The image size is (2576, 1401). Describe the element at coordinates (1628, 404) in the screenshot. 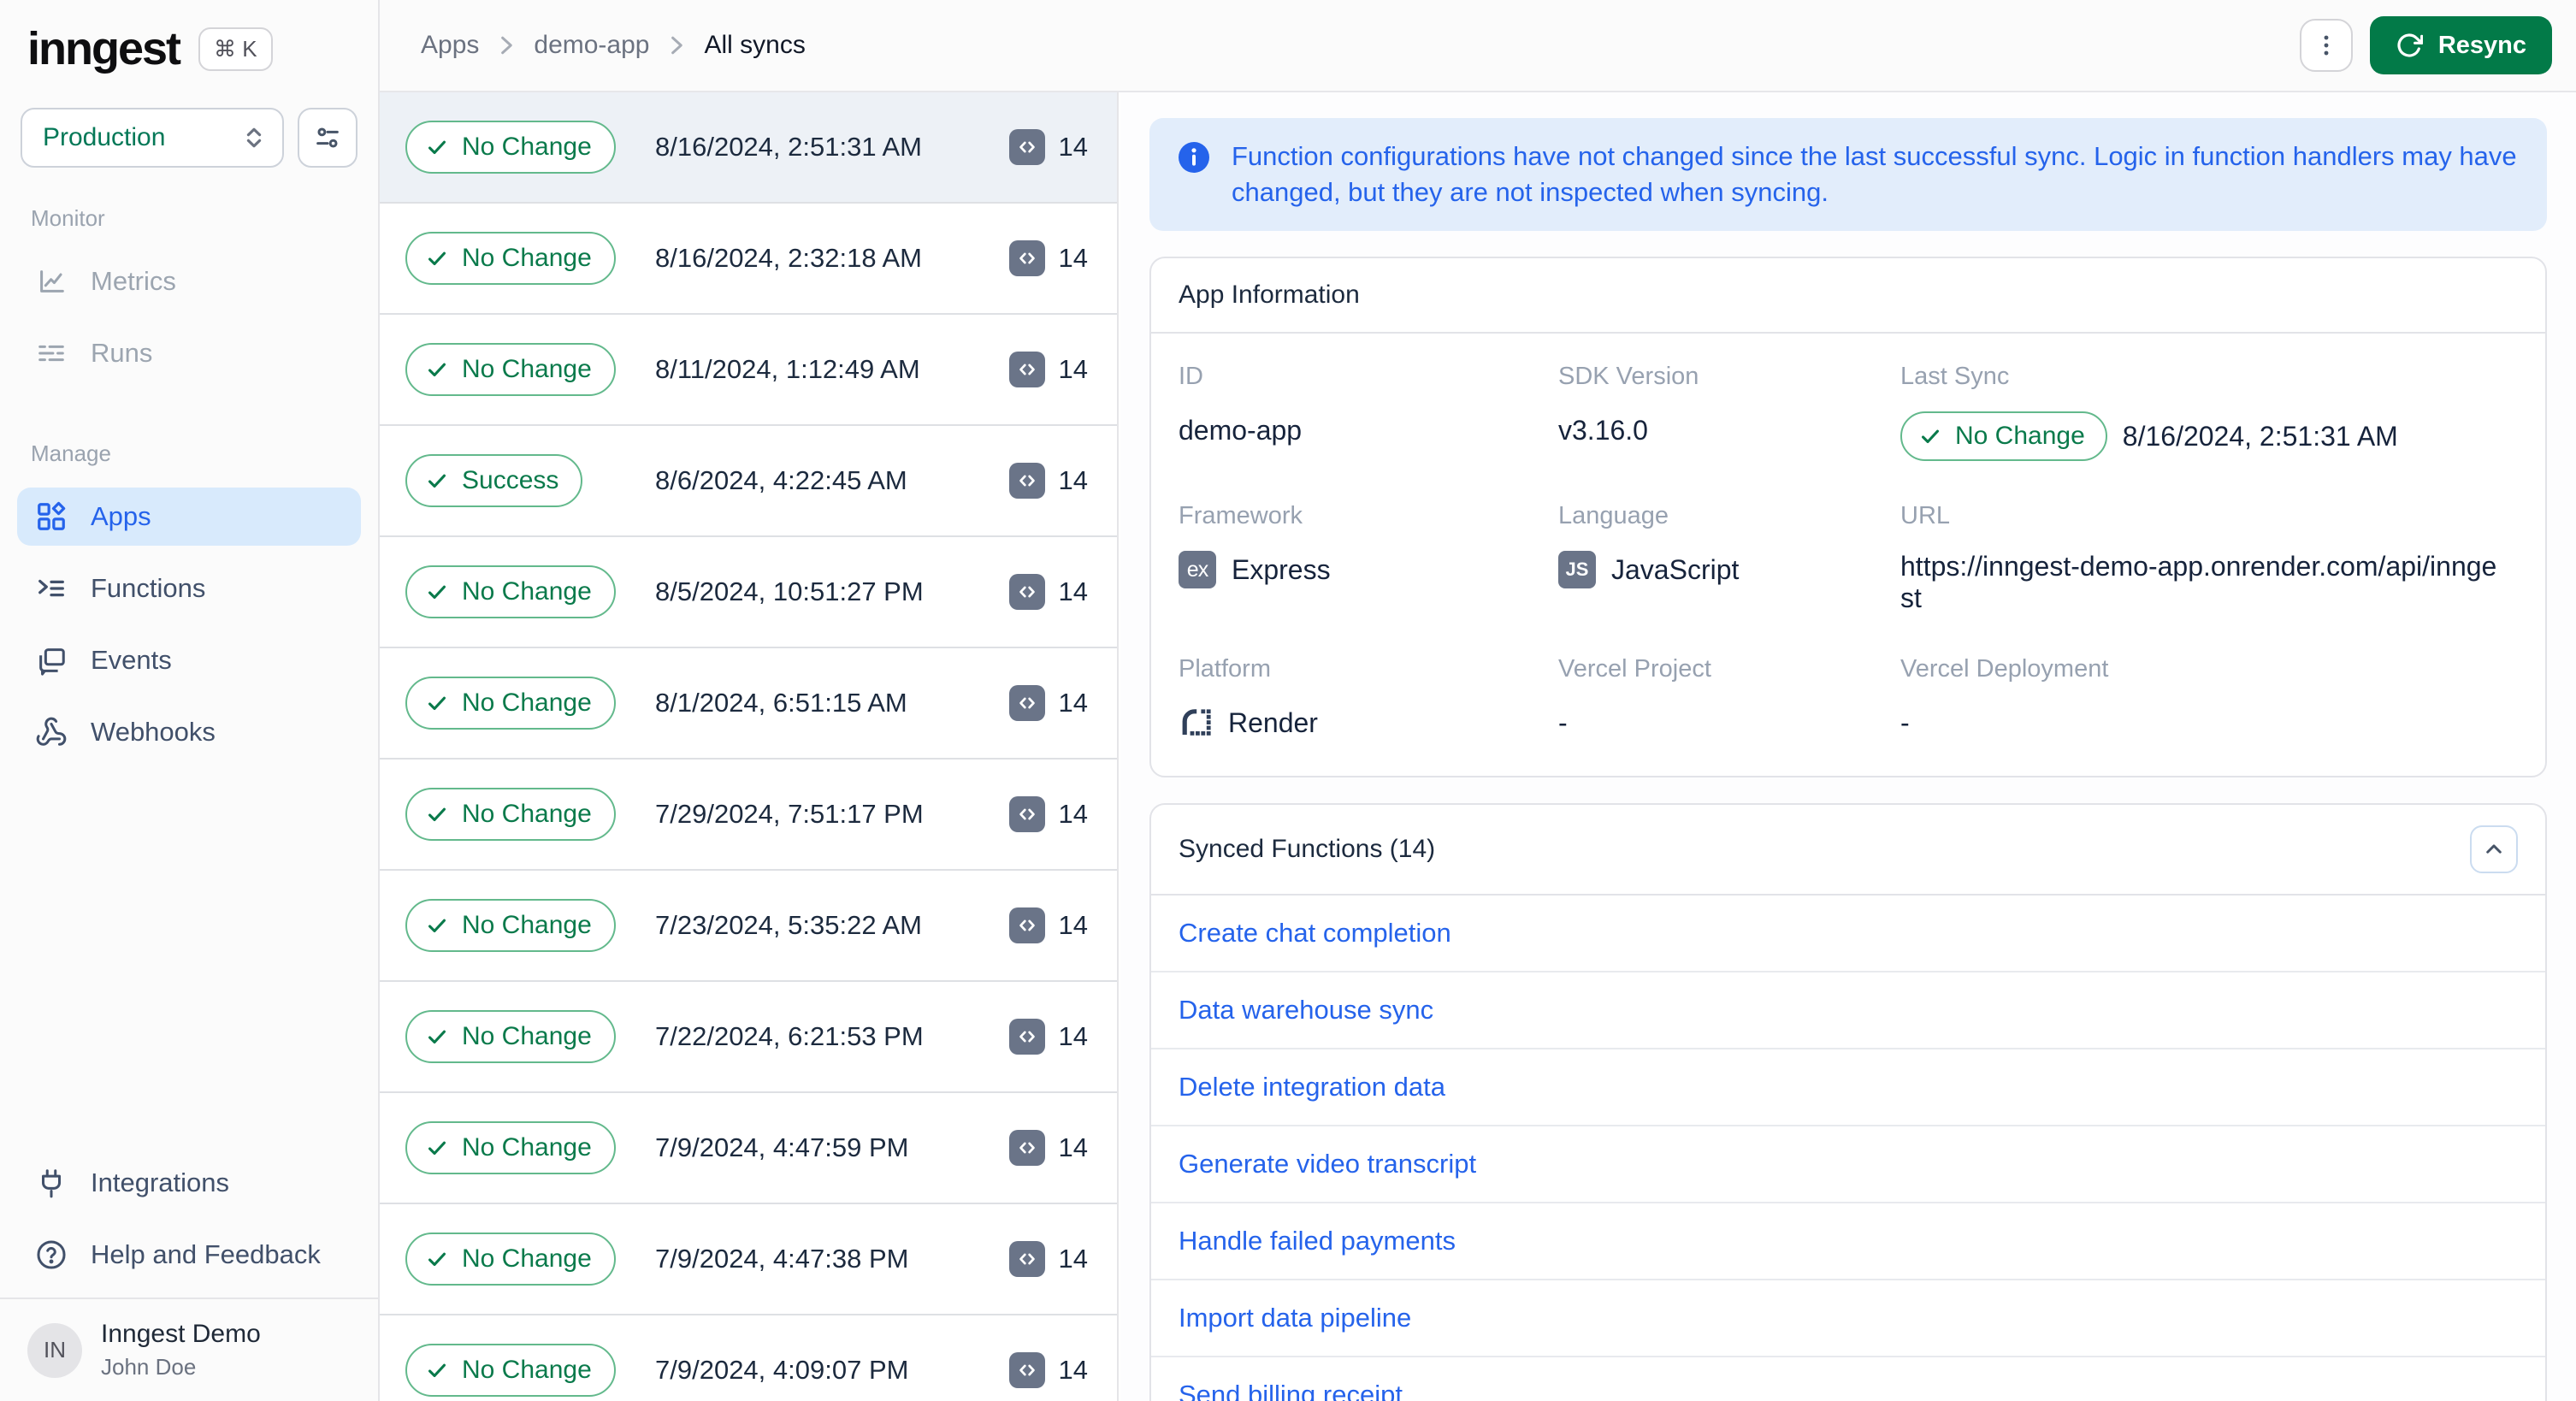

I see `field-sdk-version: SDK Version v3.16.0` at that location.